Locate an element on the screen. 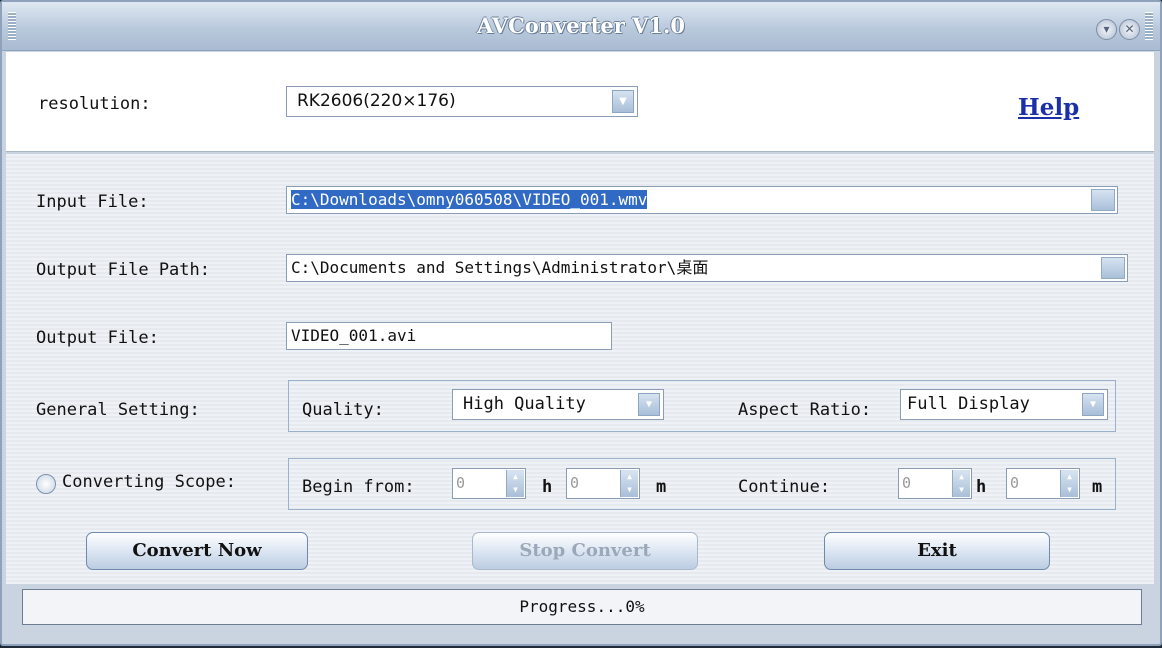  input-file-label: Input File: is located at coordinates (92, 202).